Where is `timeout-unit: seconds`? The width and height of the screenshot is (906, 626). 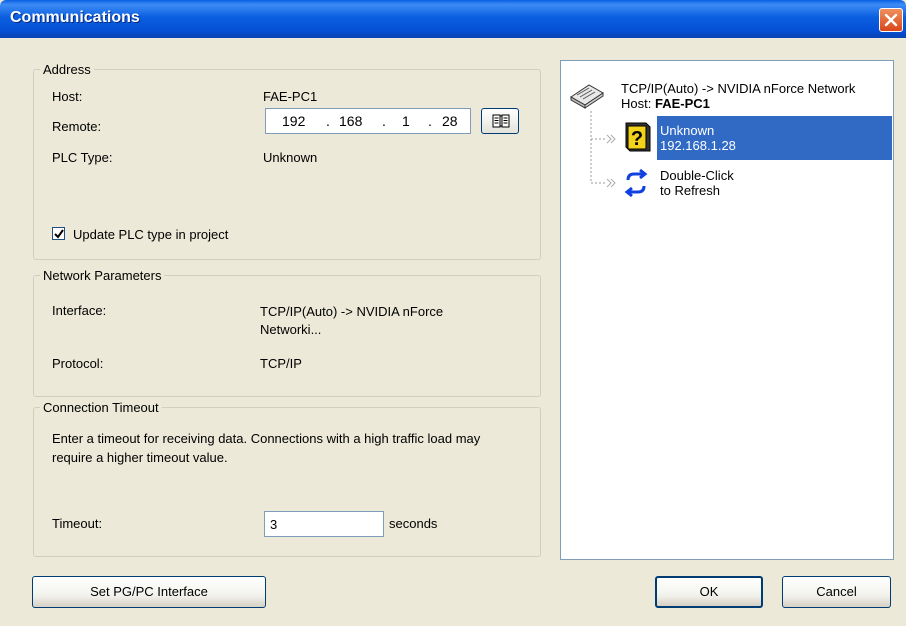 timeout-unit: seconds is located at coordinates (413, 523).